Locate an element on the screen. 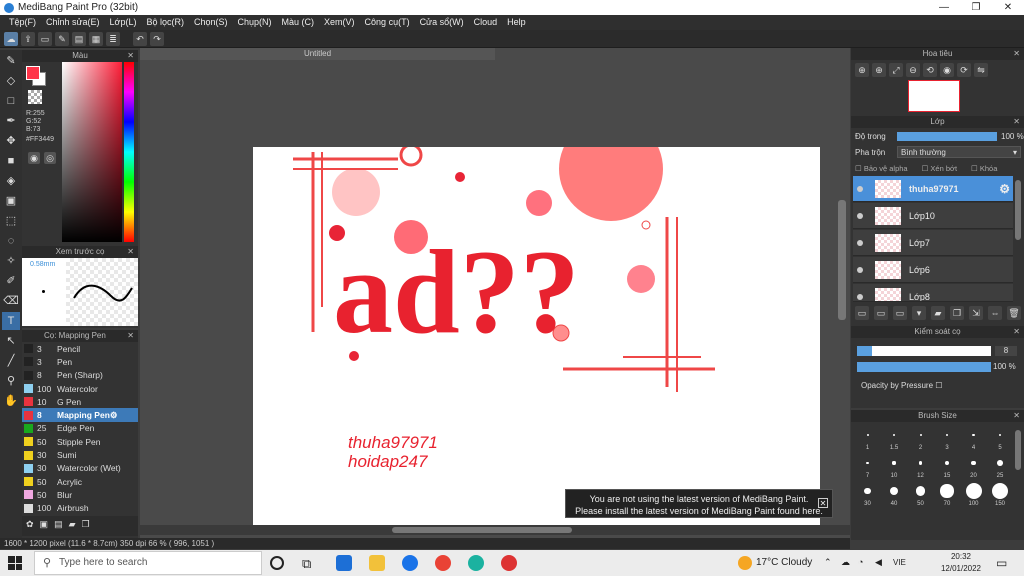 This screenshot has height=576, width=1024. comment-icon: ✎ is located at coordinates (62, 39).